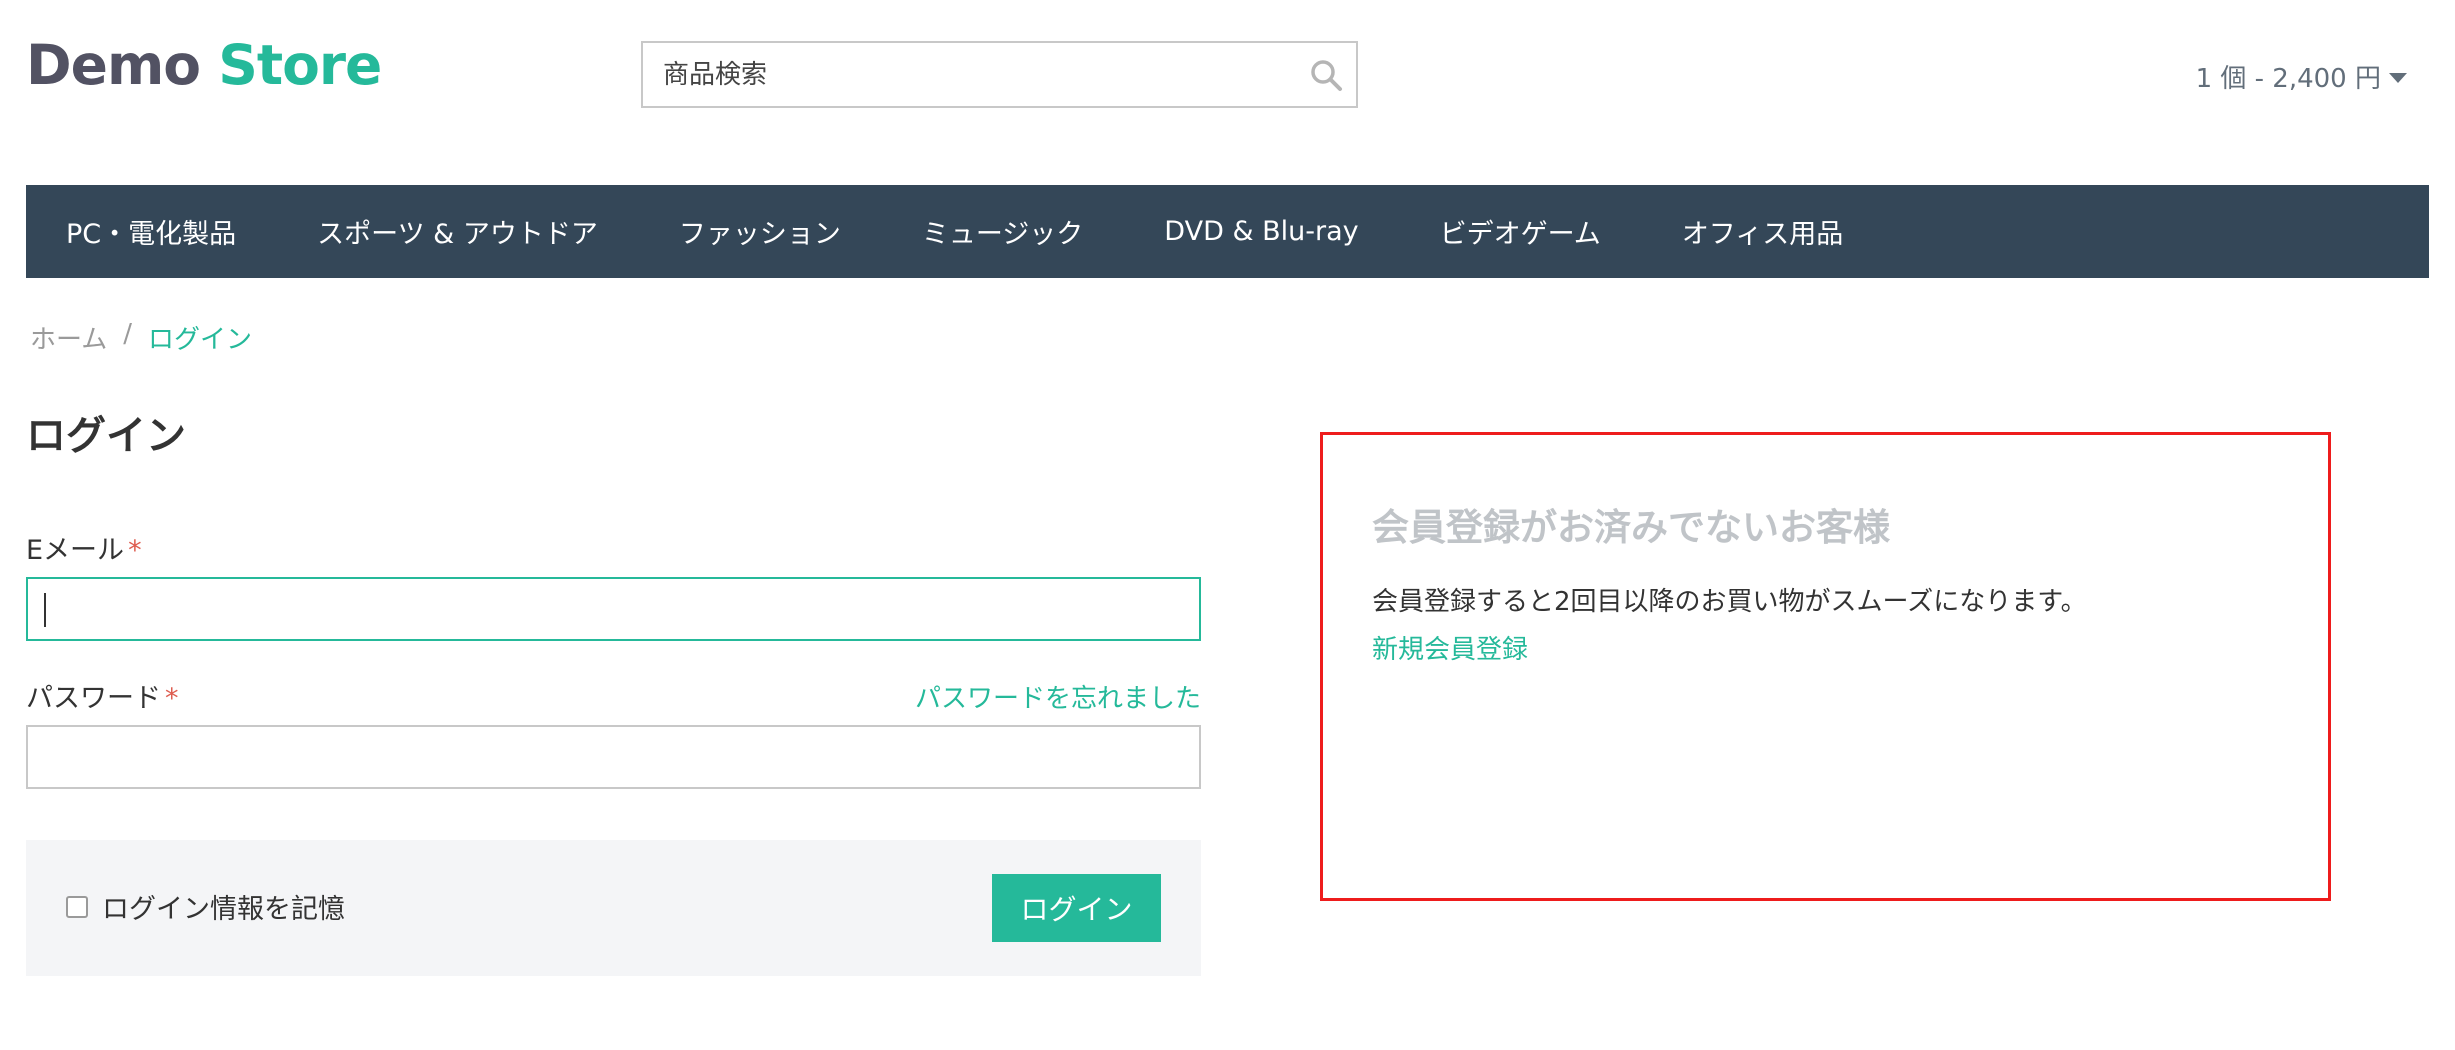  I want to click on page-title: ログイン, so click(106, 436).